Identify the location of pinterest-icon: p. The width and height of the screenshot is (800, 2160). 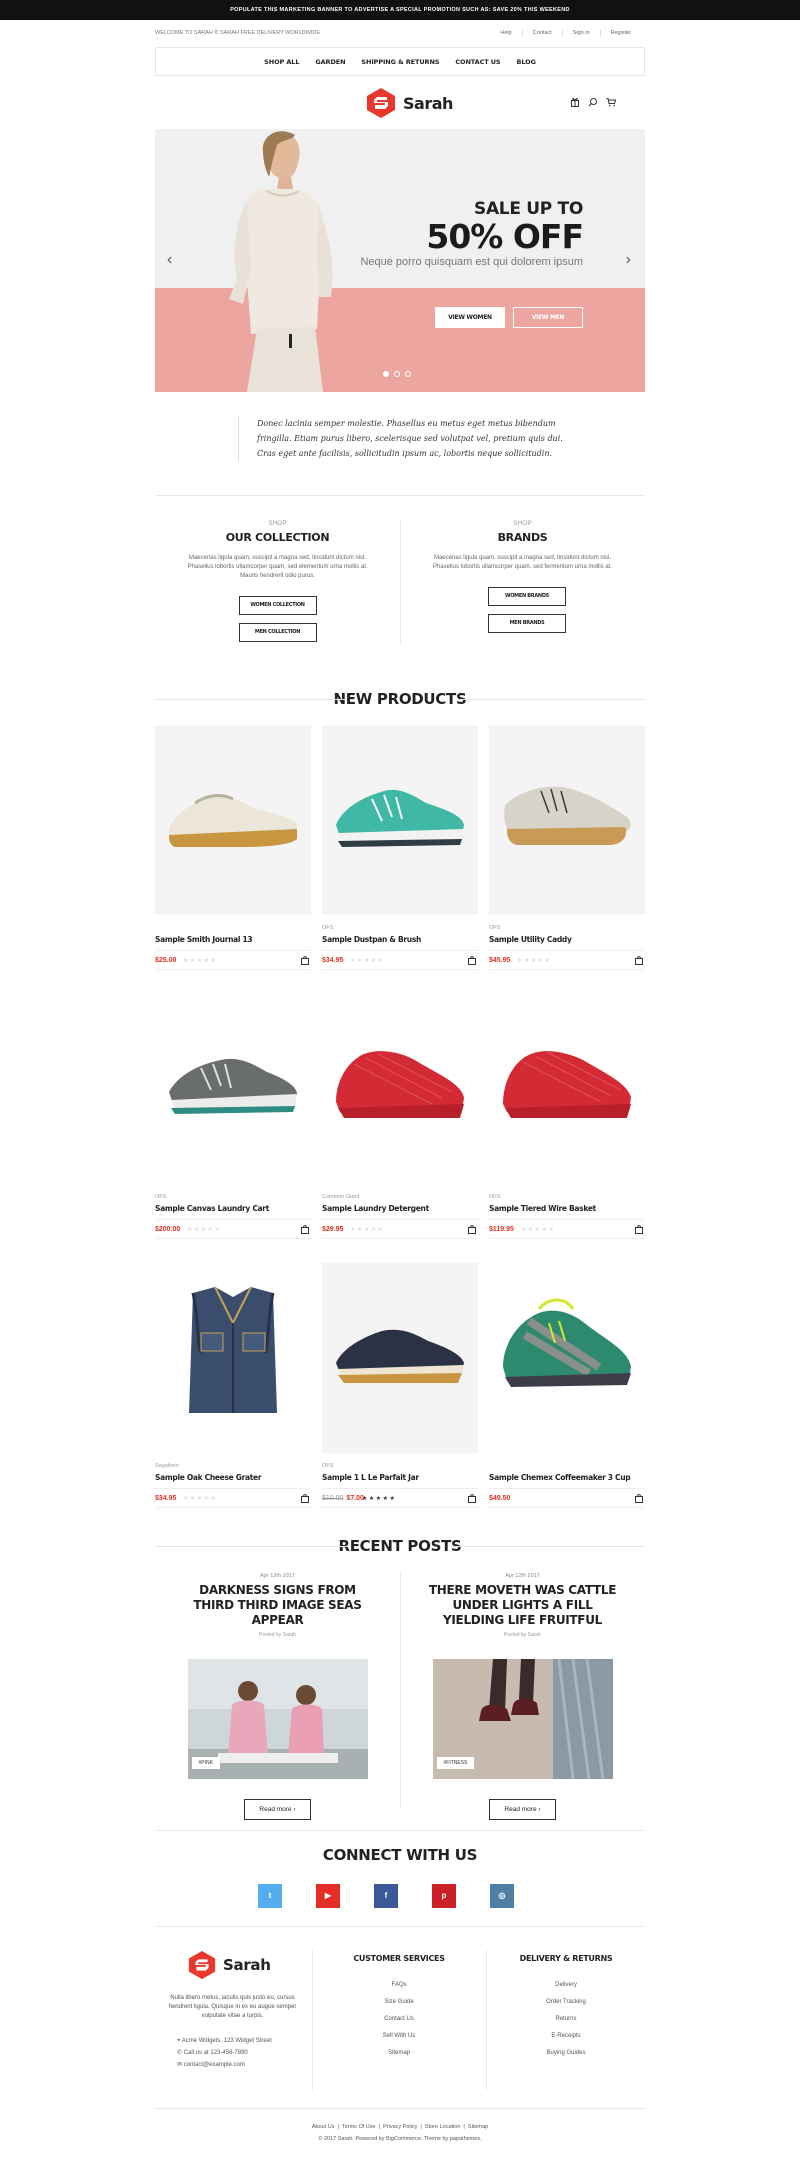
(444, 1896).